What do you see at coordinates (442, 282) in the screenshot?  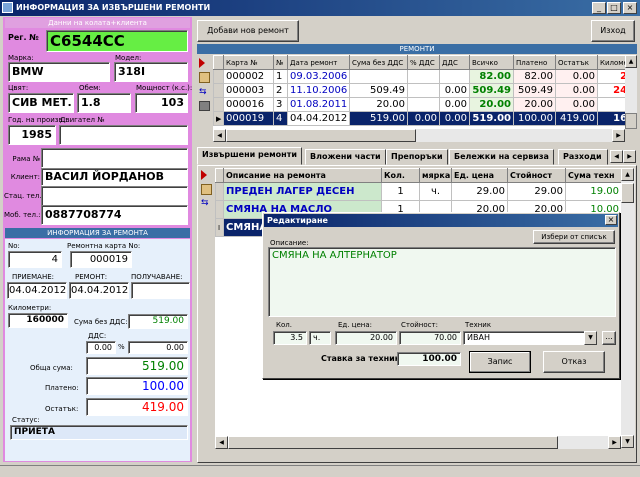 I see `desc-textarea: СМЯНА НА АЛТЕРНАТОР` at bounding box center [442, 282].